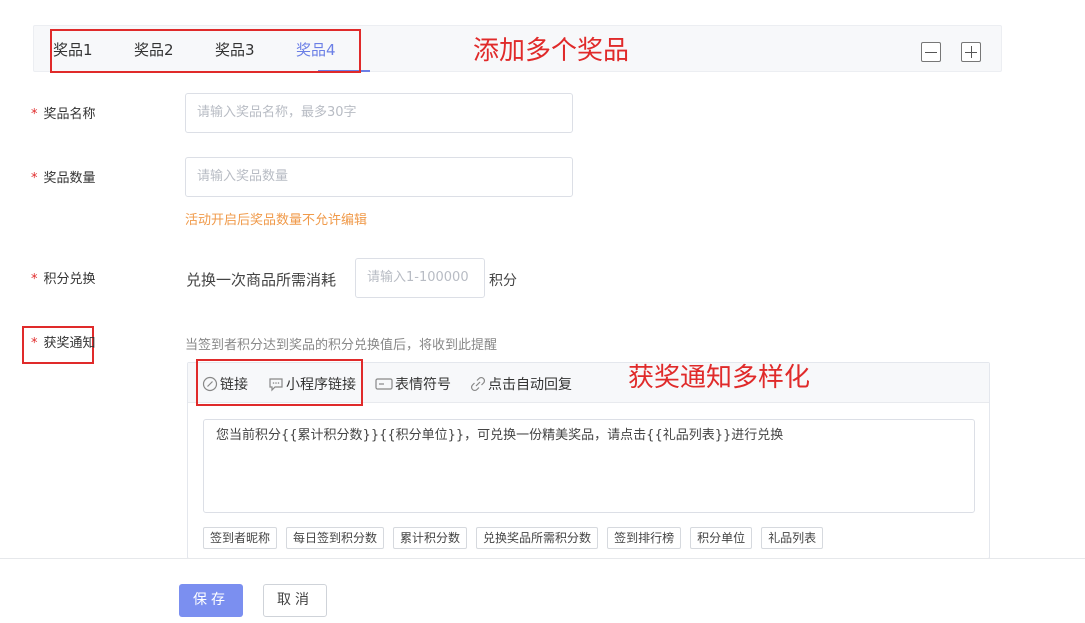 The height and width of the screenshot is (623, 1085). What do you see at coordinates (430, 538) in the screenshot?
I see `chip-total-points: 累计积分数` at bounding box center [430, 538].